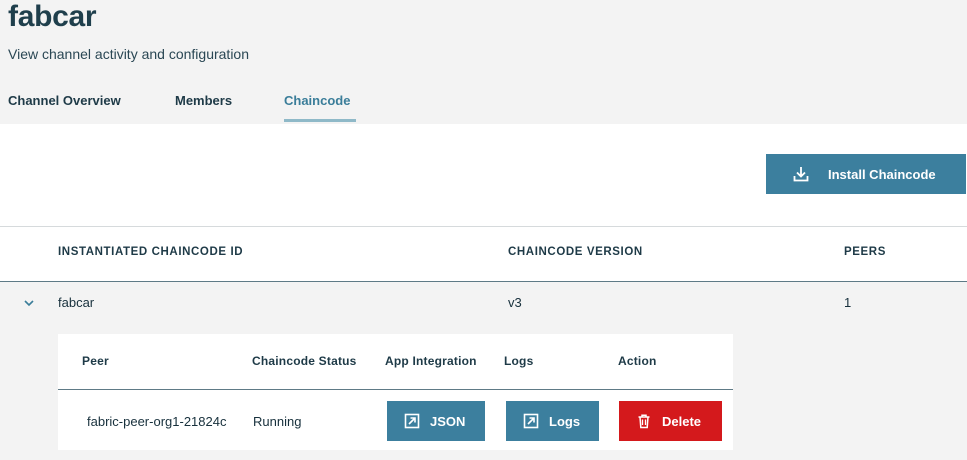 Image resolution: width=967 pixels, height=460 pixels. I want to click on tab-chaincode: Chaincode, so click(317, 100).